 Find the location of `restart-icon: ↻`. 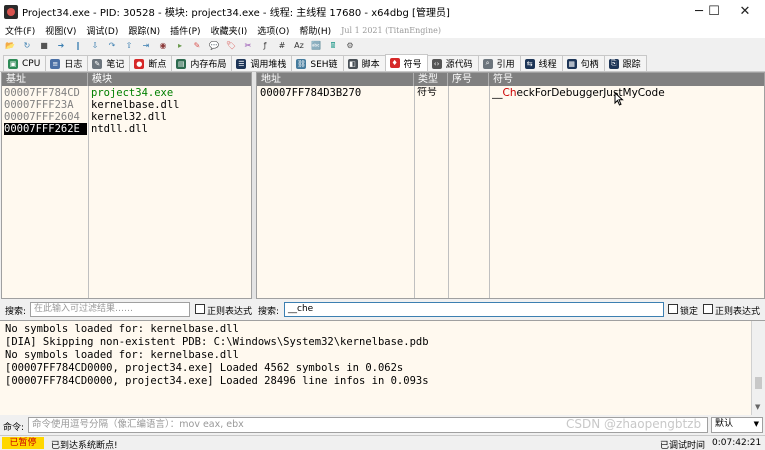

restart-icon: ↻ is located at coordinates (27, 46).